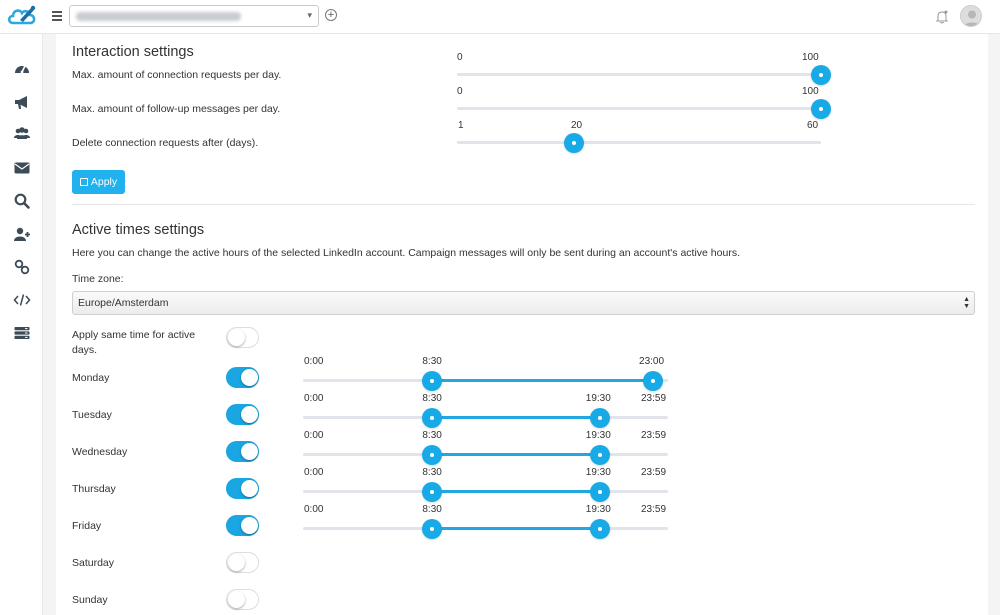 The image size is (1000, 615). What do you see at coordinates (598, 398) in the screenshot?
I see `tuesday-range-end-label: 19:30` at bounding box center [598, 398].